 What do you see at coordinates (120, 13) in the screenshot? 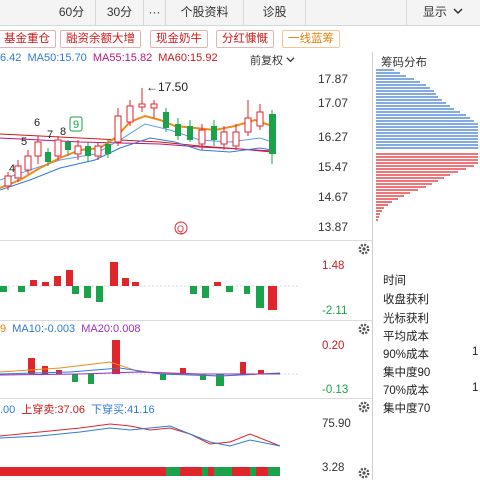
I see `tab-30min: 30分` at bounding box center [120, 13].